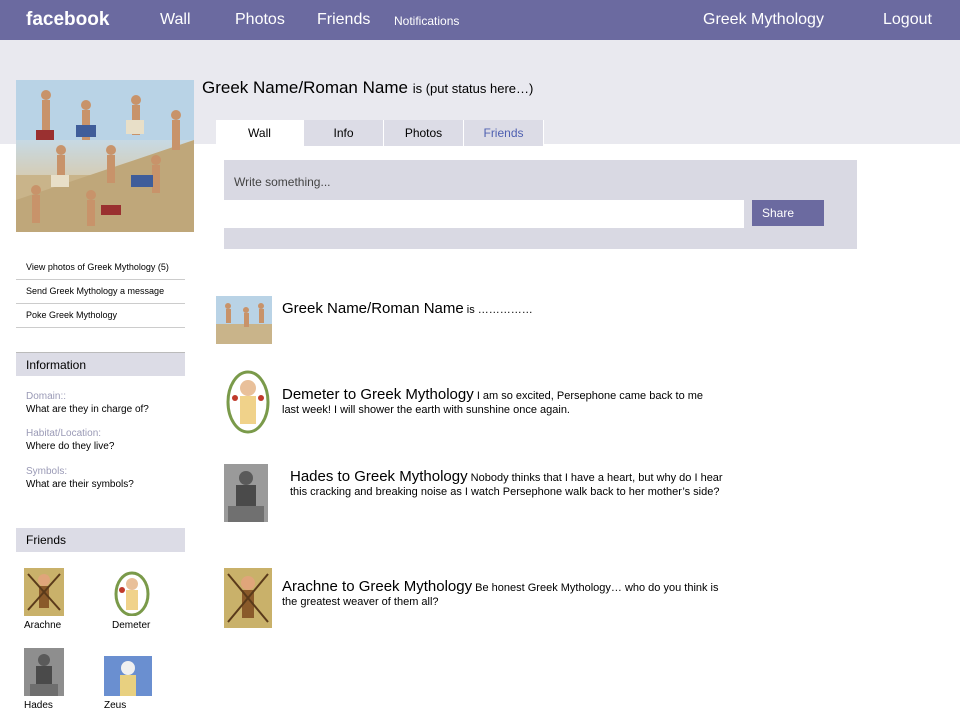 This screenshot has height=720, width=960. Describe the element at coordinates (87, 409) in the screenshot. I see `info-domain-value: What are they in charge of?` at that location.